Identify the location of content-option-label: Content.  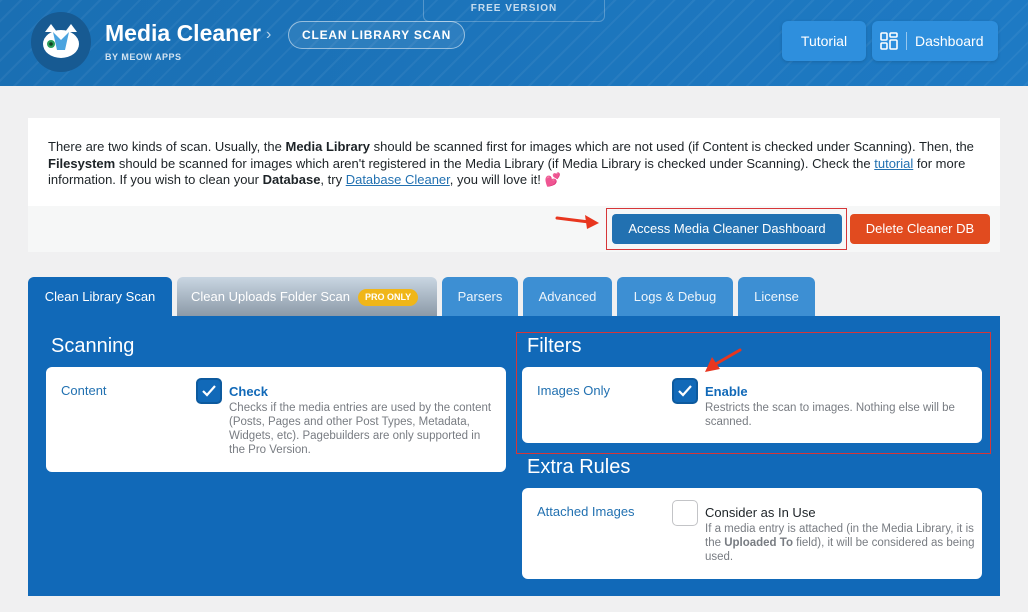
(84, 390).